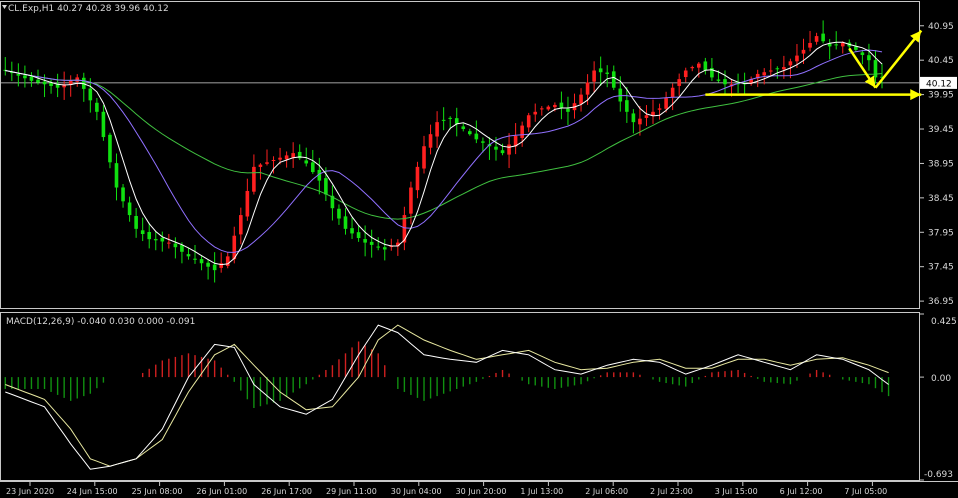 The width and height of the screenshot is (958, 498). I want to click on macd-header: MACD(12,26,9) -0.040 0.030 0.000 -0.091, so click(100, 322).